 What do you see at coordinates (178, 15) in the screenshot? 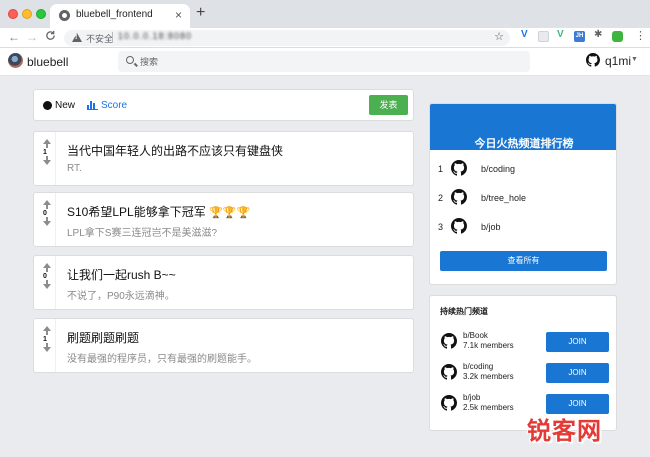
I see `close-tab-icon: ×` at bounding box center [178, 15].